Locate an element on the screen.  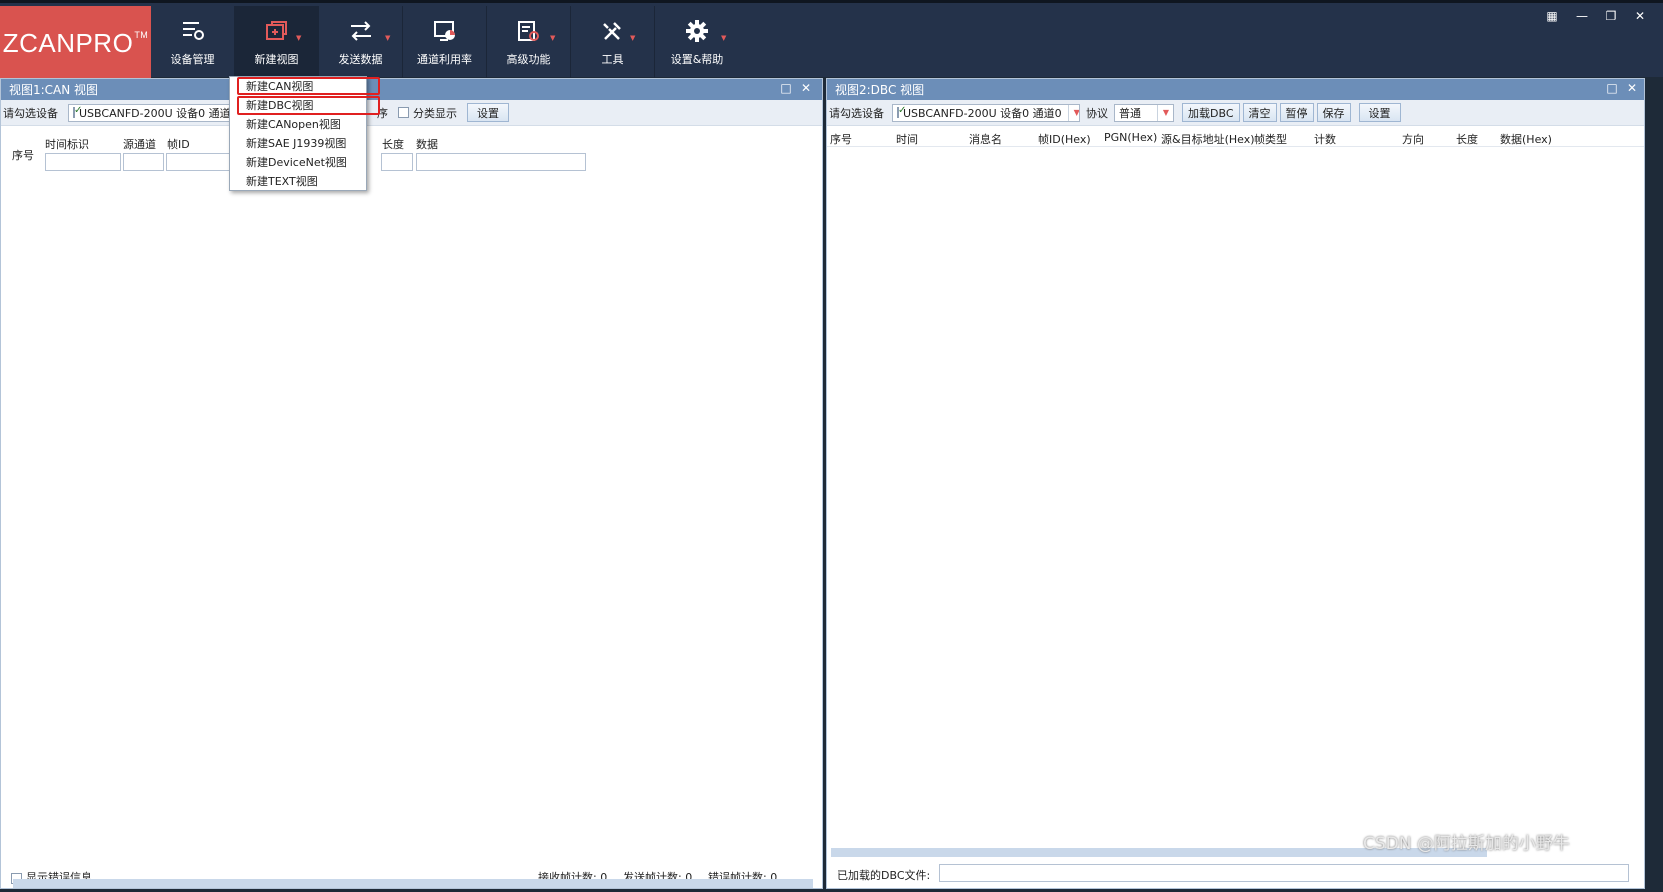
channel-usage-icon is located at coordinates (444, 31).